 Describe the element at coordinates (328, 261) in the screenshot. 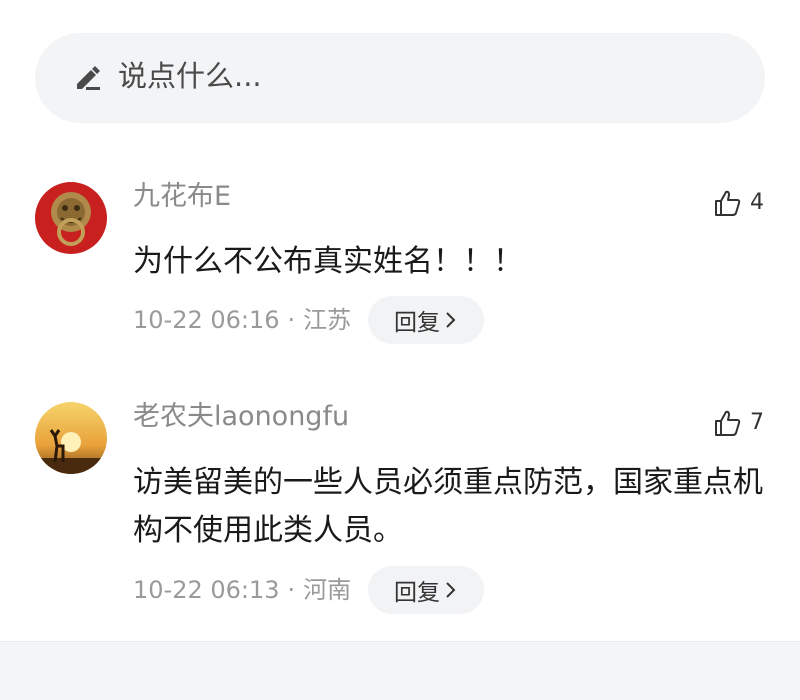

I see `comment-text: 为什么不公布真实姓名！！！` at that location.